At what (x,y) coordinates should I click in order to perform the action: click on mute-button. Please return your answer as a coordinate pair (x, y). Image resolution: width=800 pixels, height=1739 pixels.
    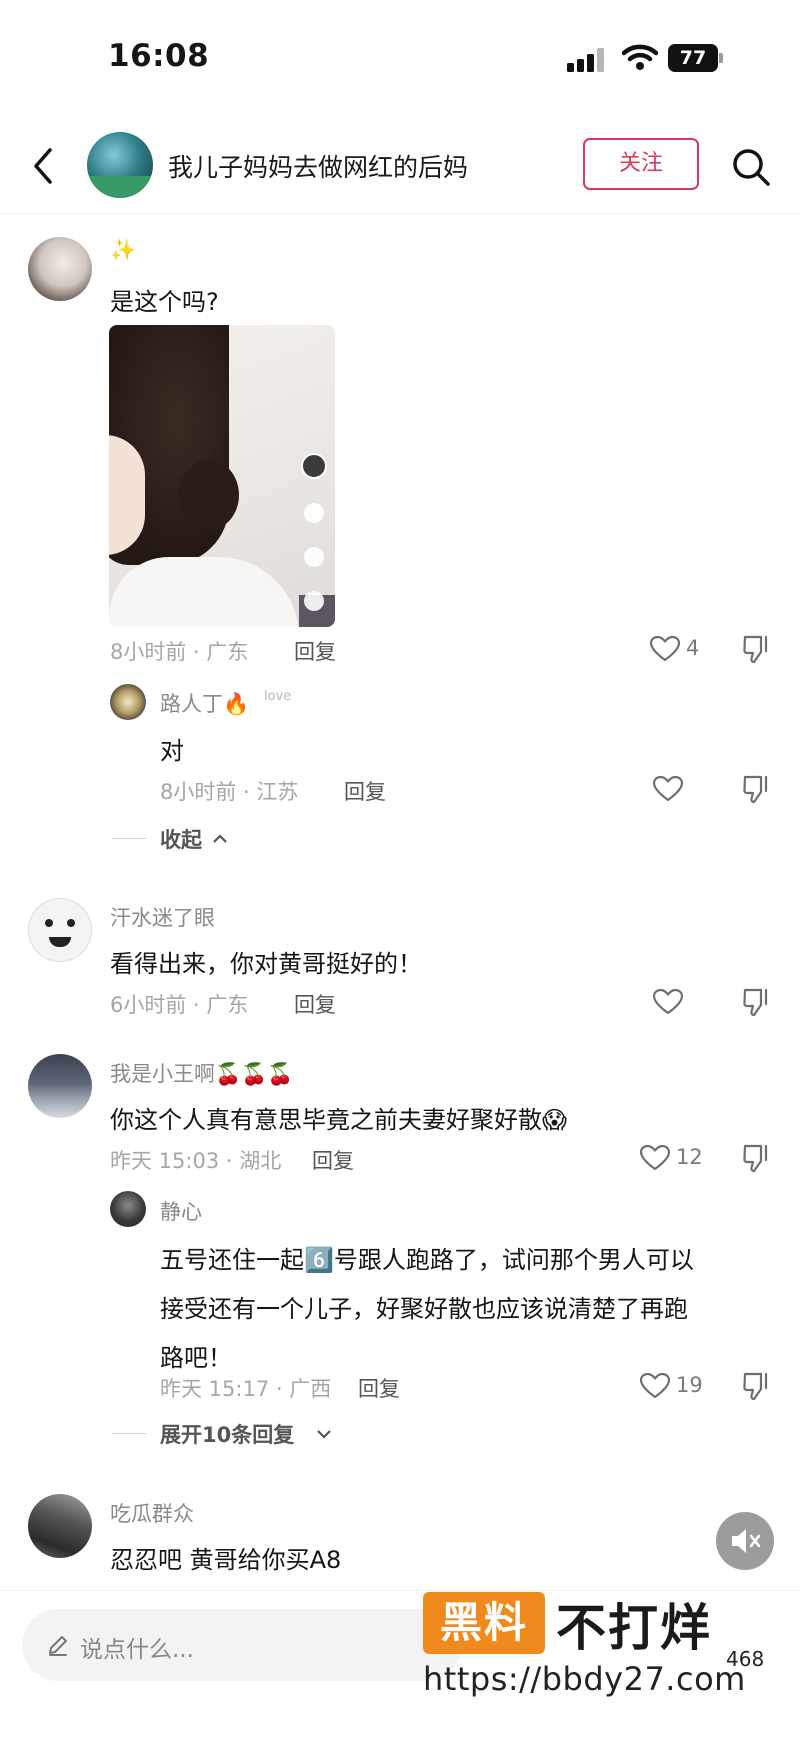
    Looking at the image, I should click on (745, 1541).